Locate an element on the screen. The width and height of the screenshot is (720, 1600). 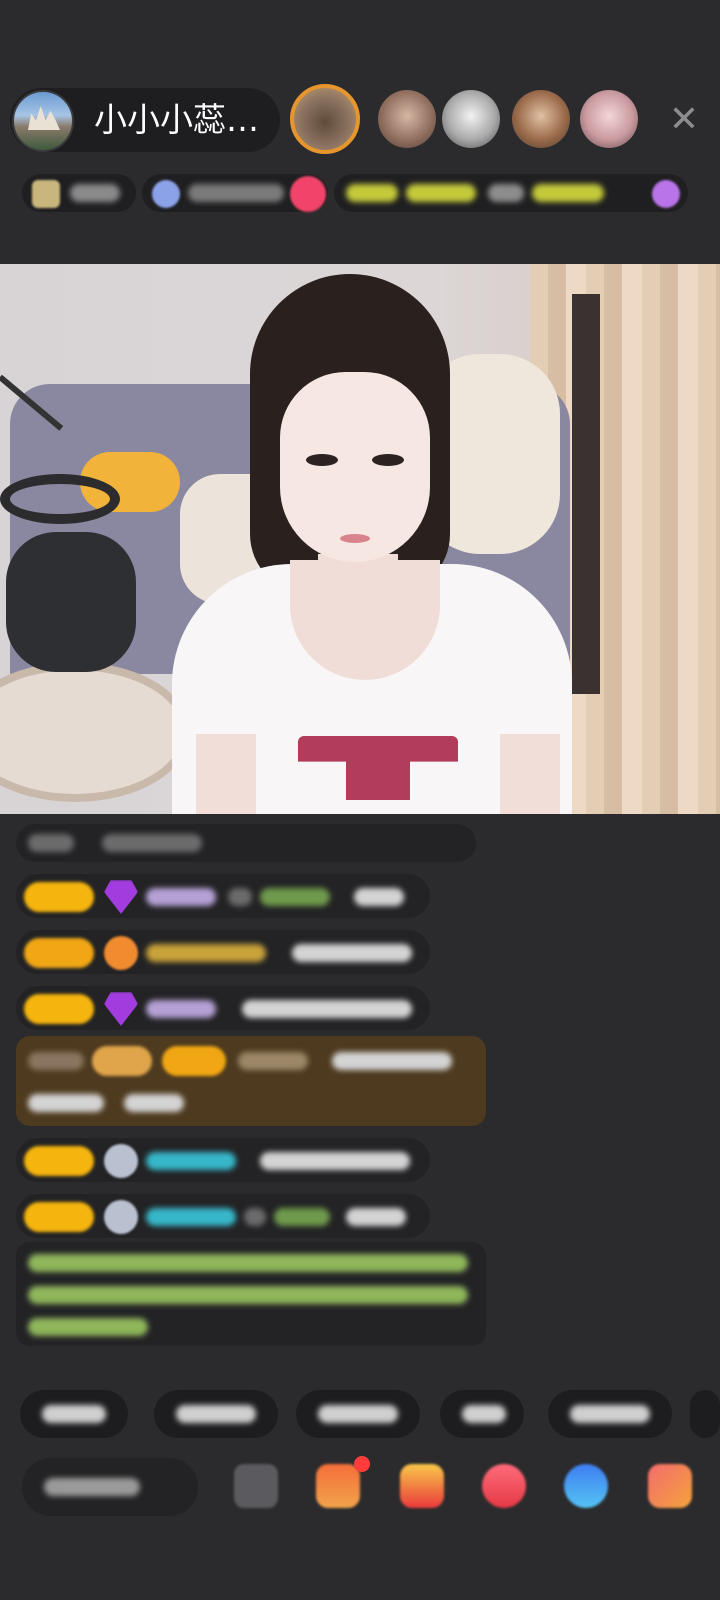
hot-text is located at coordinates (236, 193).